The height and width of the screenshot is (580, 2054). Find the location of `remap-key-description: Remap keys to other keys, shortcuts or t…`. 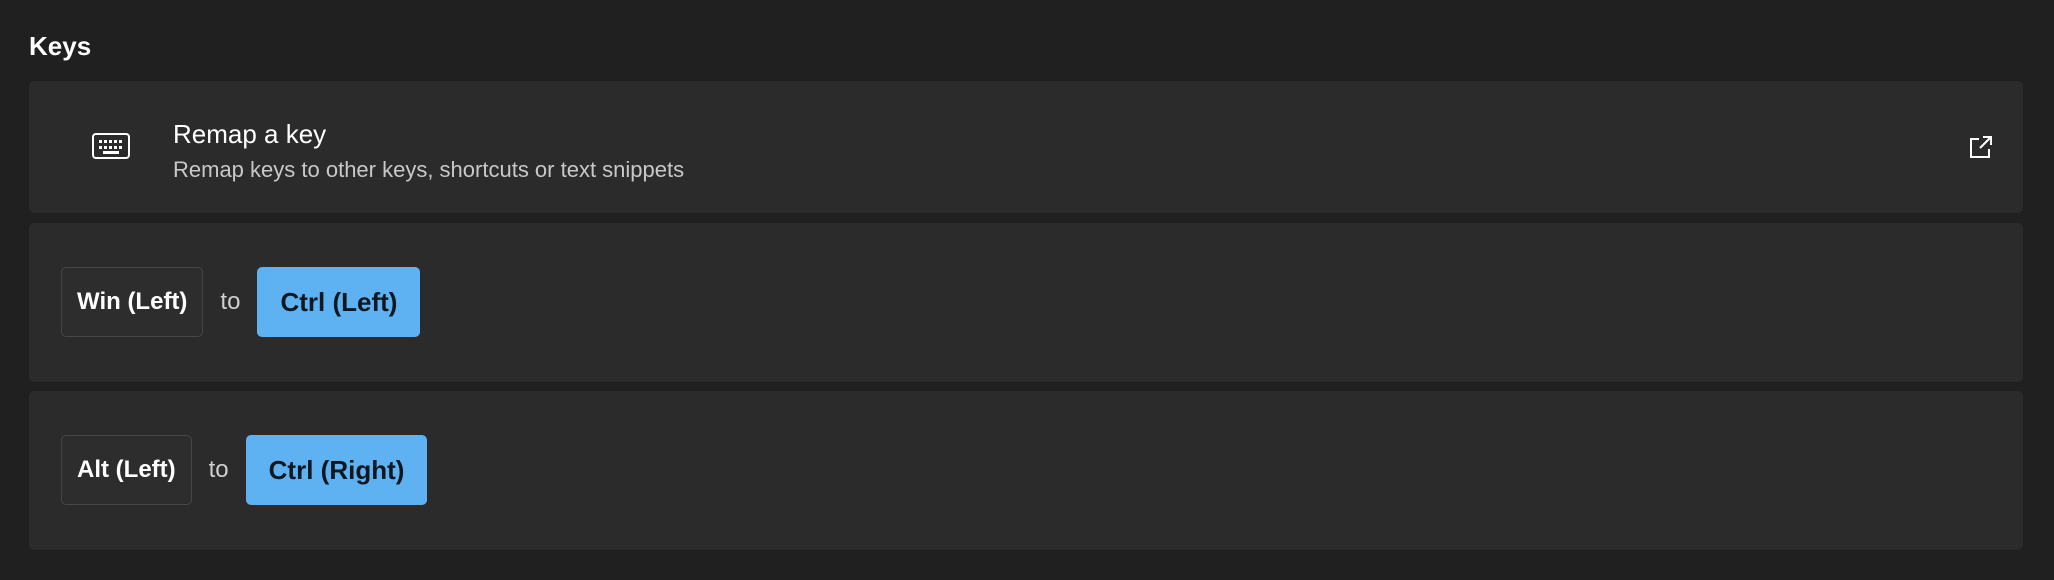

remap-key-description: Remap keys to other keys, shortcuts or t… is located at coordinates (429, 169).